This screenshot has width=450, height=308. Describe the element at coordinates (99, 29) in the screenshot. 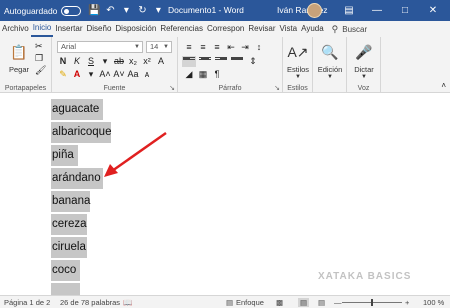

I see `tab-diseno: Diseño` at that location.